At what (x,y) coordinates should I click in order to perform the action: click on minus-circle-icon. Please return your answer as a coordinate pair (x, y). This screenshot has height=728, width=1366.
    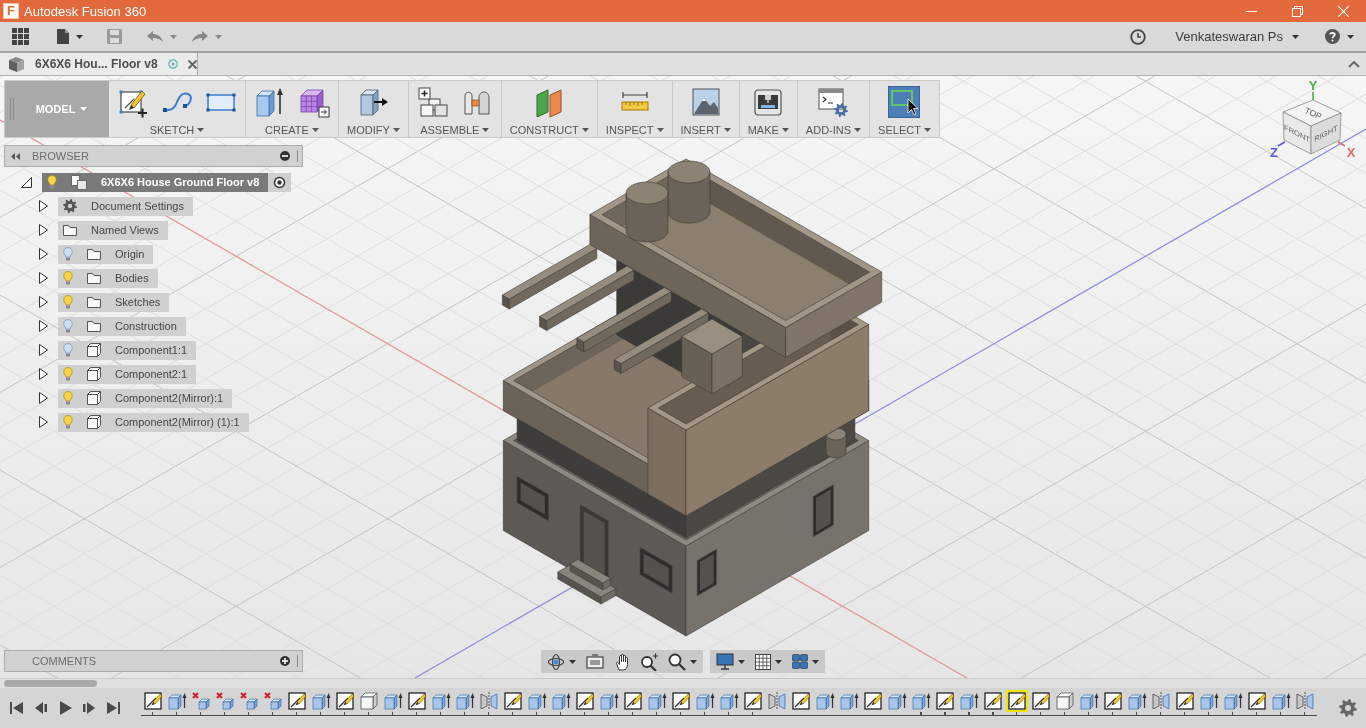
    Looking at the image, I should click on (285, 156).